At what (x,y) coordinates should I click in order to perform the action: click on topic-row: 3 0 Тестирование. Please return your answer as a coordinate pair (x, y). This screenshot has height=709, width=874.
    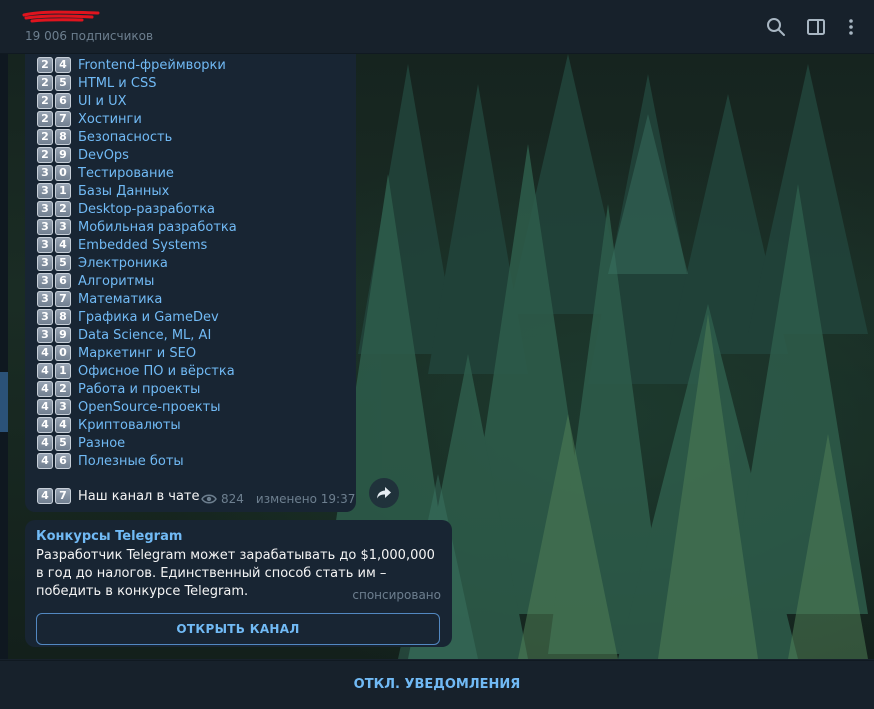
    Looking at the image, I should click on (137, 173).